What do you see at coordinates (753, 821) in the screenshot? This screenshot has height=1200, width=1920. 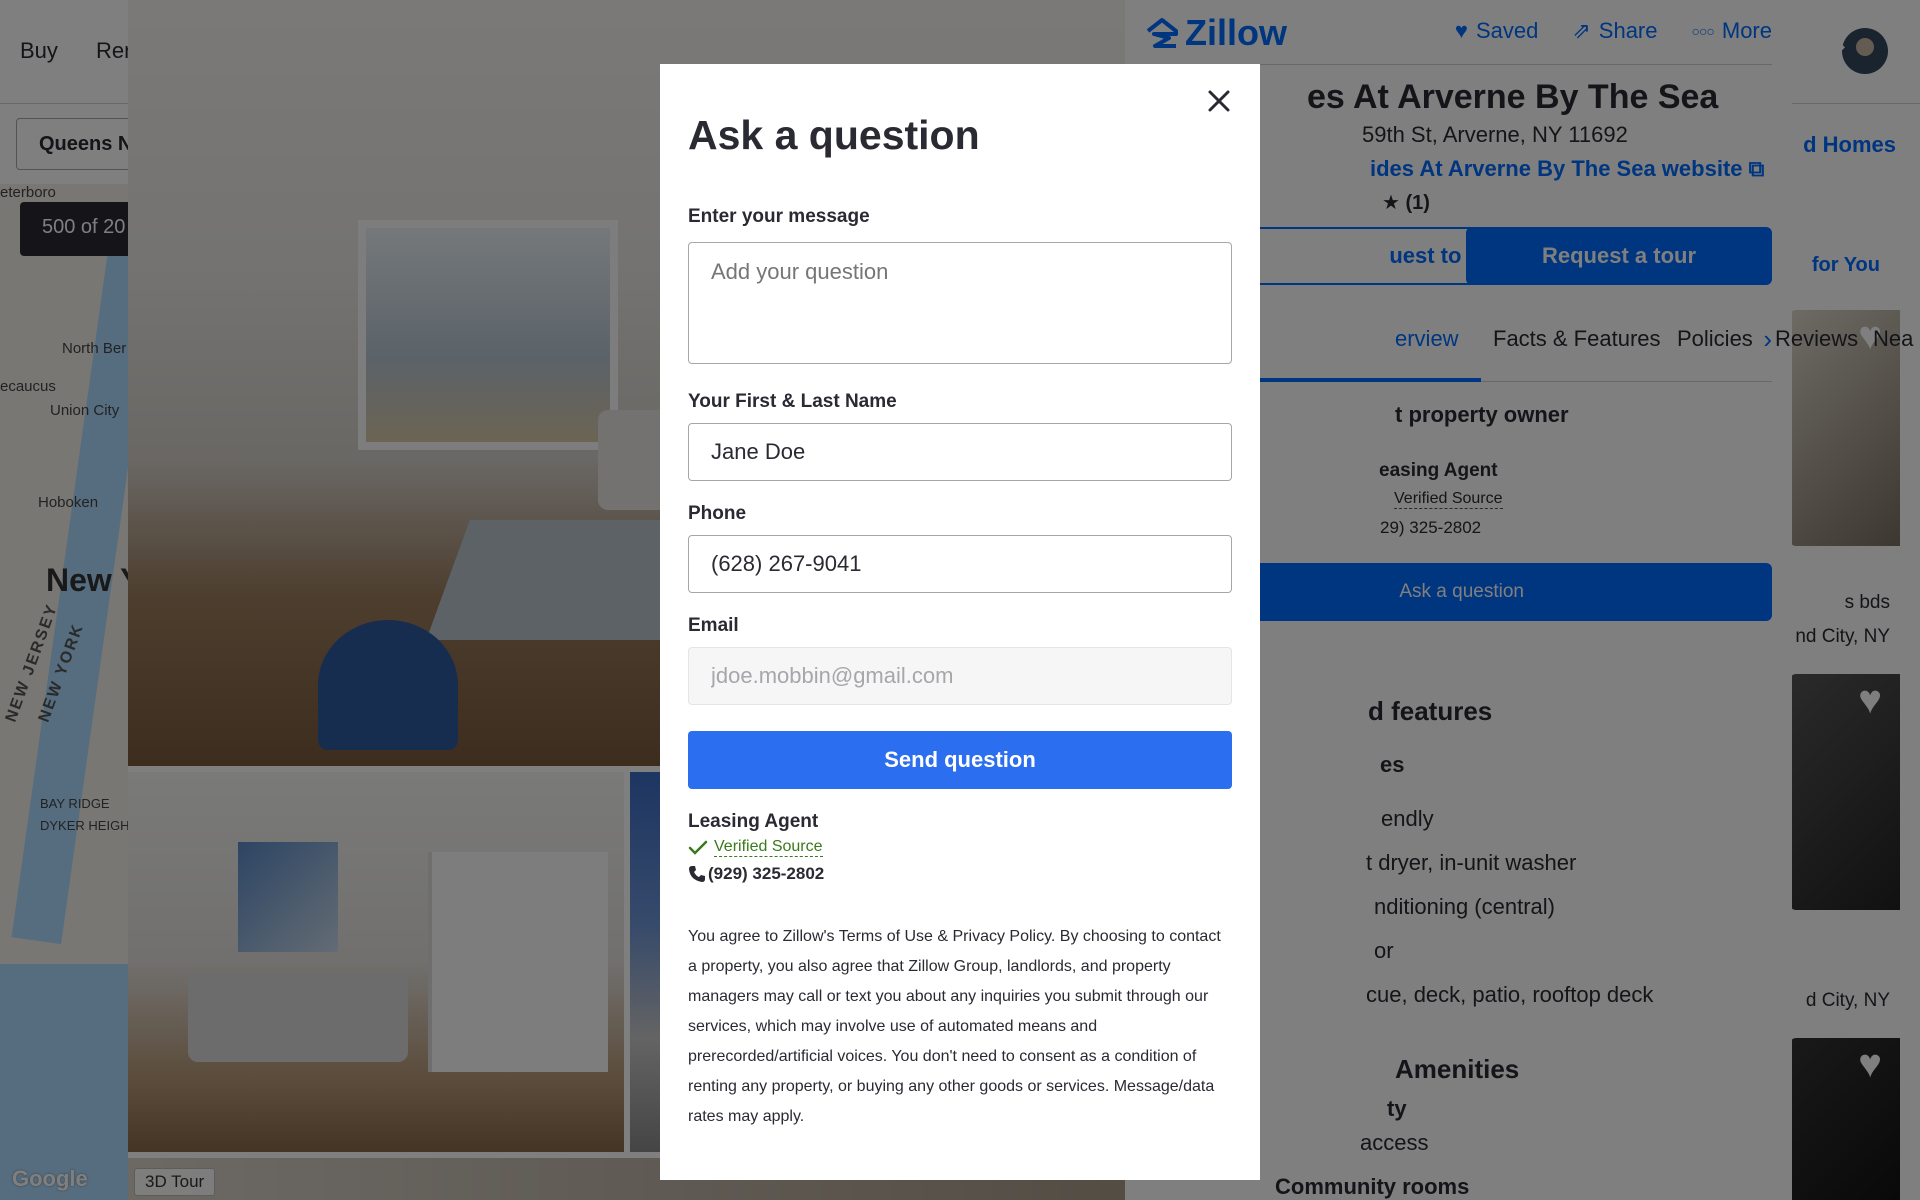 I see `agent-title: Leasing Agent` at bounding box center [753, 821].